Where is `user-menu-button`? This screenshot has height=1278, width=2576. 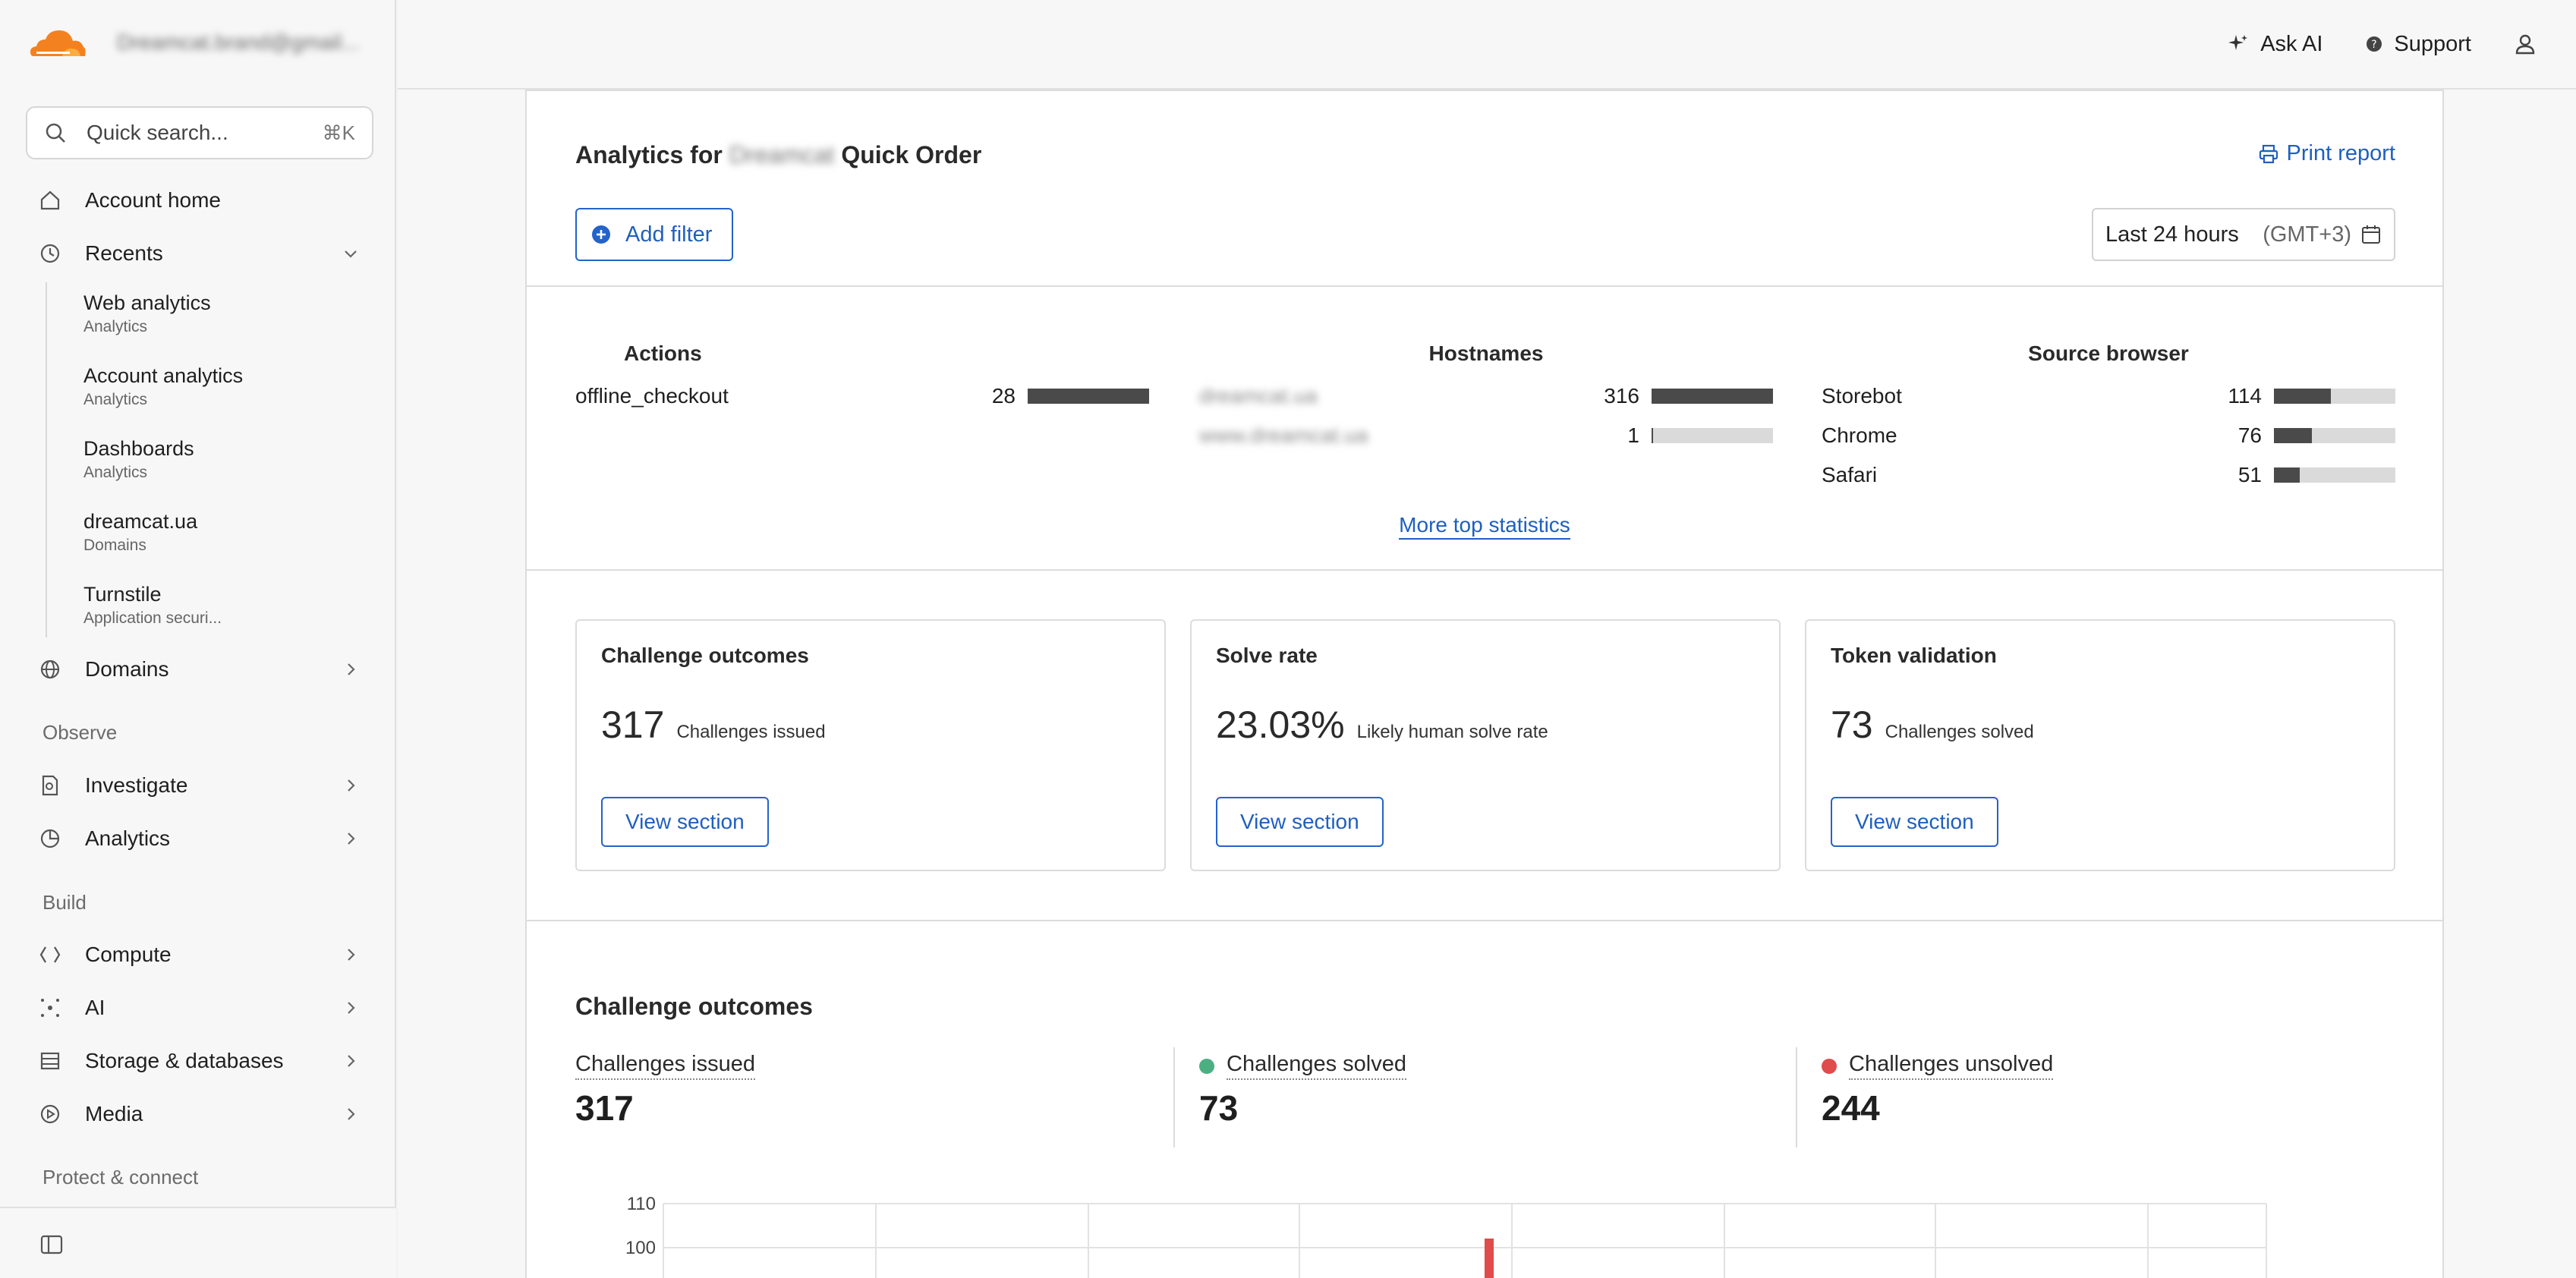
user-menu-button is located at coordinates (2530, 44).